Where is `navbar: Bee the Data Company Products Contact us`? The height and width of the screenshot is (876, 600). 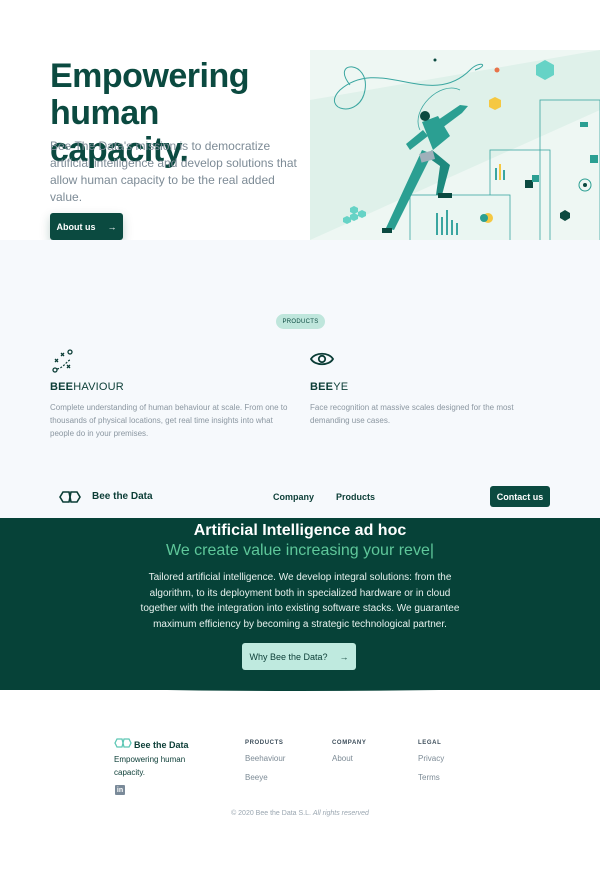
navbar: Bee the Data Company Products Contact us is located at coordinates (300, 498).